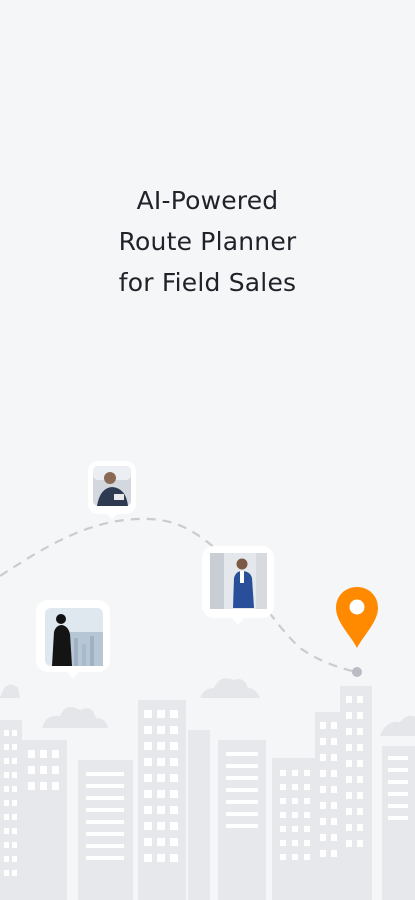 Image resolution: width=415 pixels, height=900 pixels. I want to click on headline-line-1: AI-Powered, so click(207, 200).